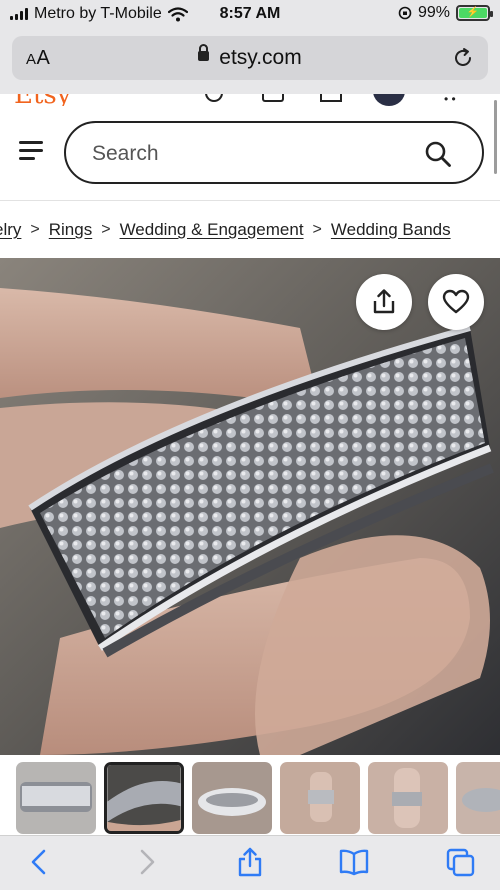 This screenshot has height=890, width=500. I want to click on header-divider, so click(250, 200).